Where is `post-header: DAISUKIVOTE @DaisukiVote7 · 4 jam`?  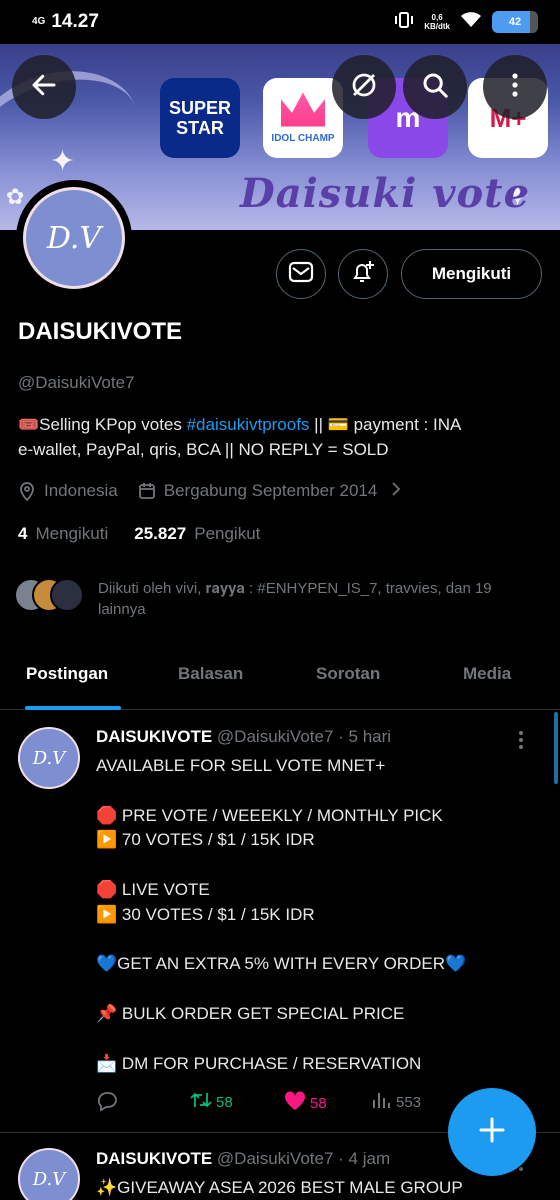
post-header: DAISUKIVOTE @DaisukiVote7 · 4 jam is located at coordinates (243, 1159).